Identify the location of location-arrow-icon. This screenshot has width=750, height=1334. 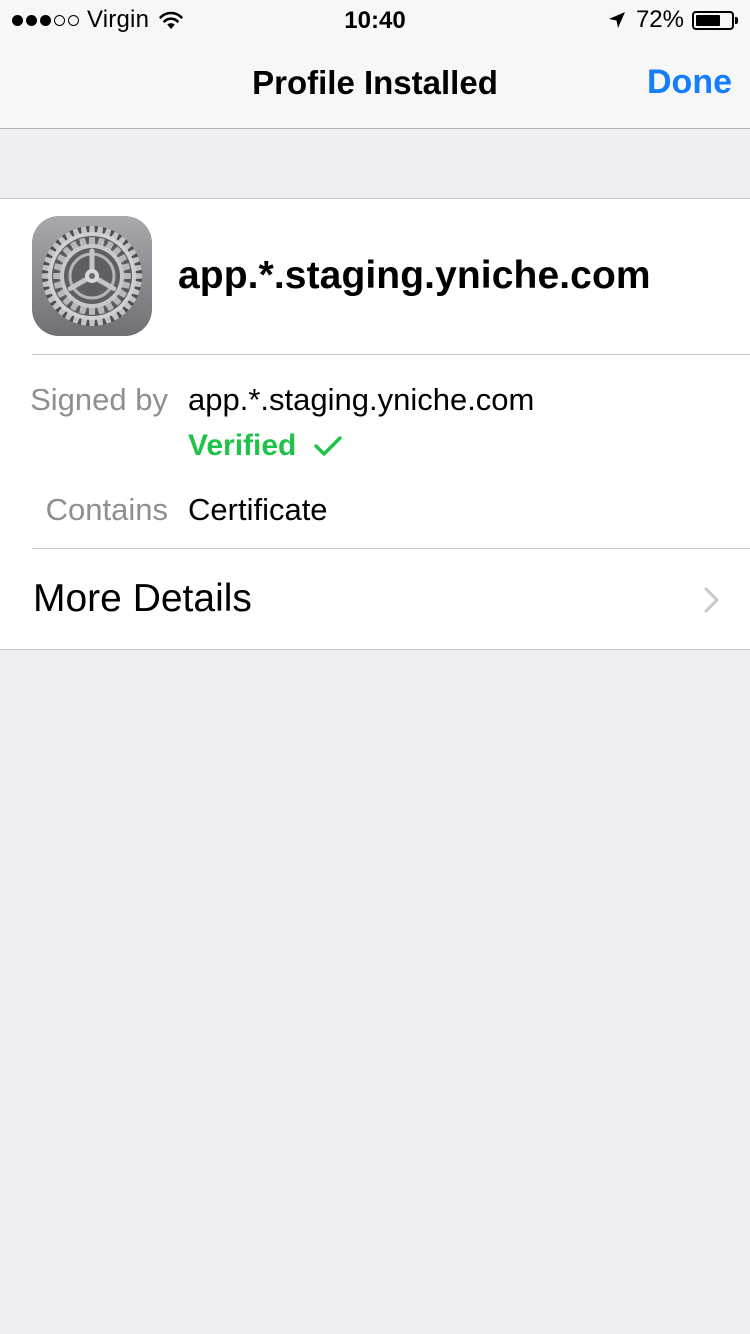
(616, 20).